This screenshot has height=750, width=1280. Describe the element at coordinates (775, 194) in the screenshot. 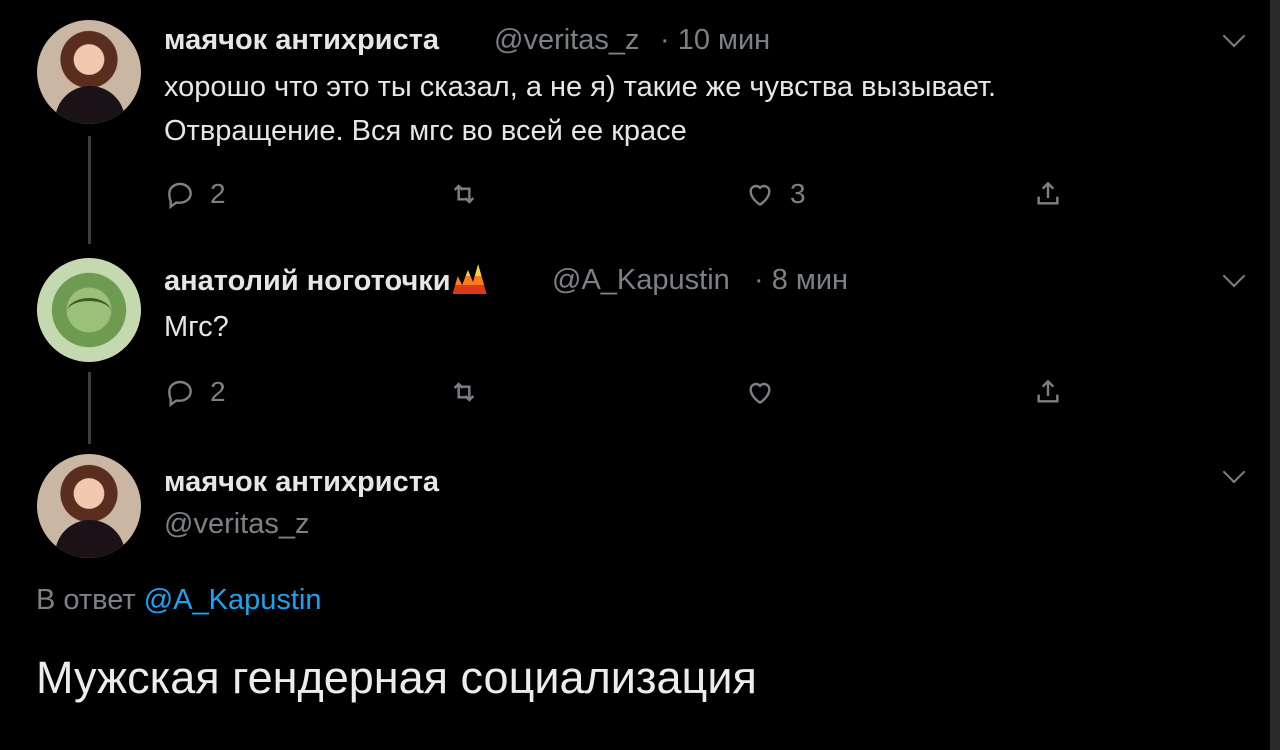

I see `like-button: 3` at that location.